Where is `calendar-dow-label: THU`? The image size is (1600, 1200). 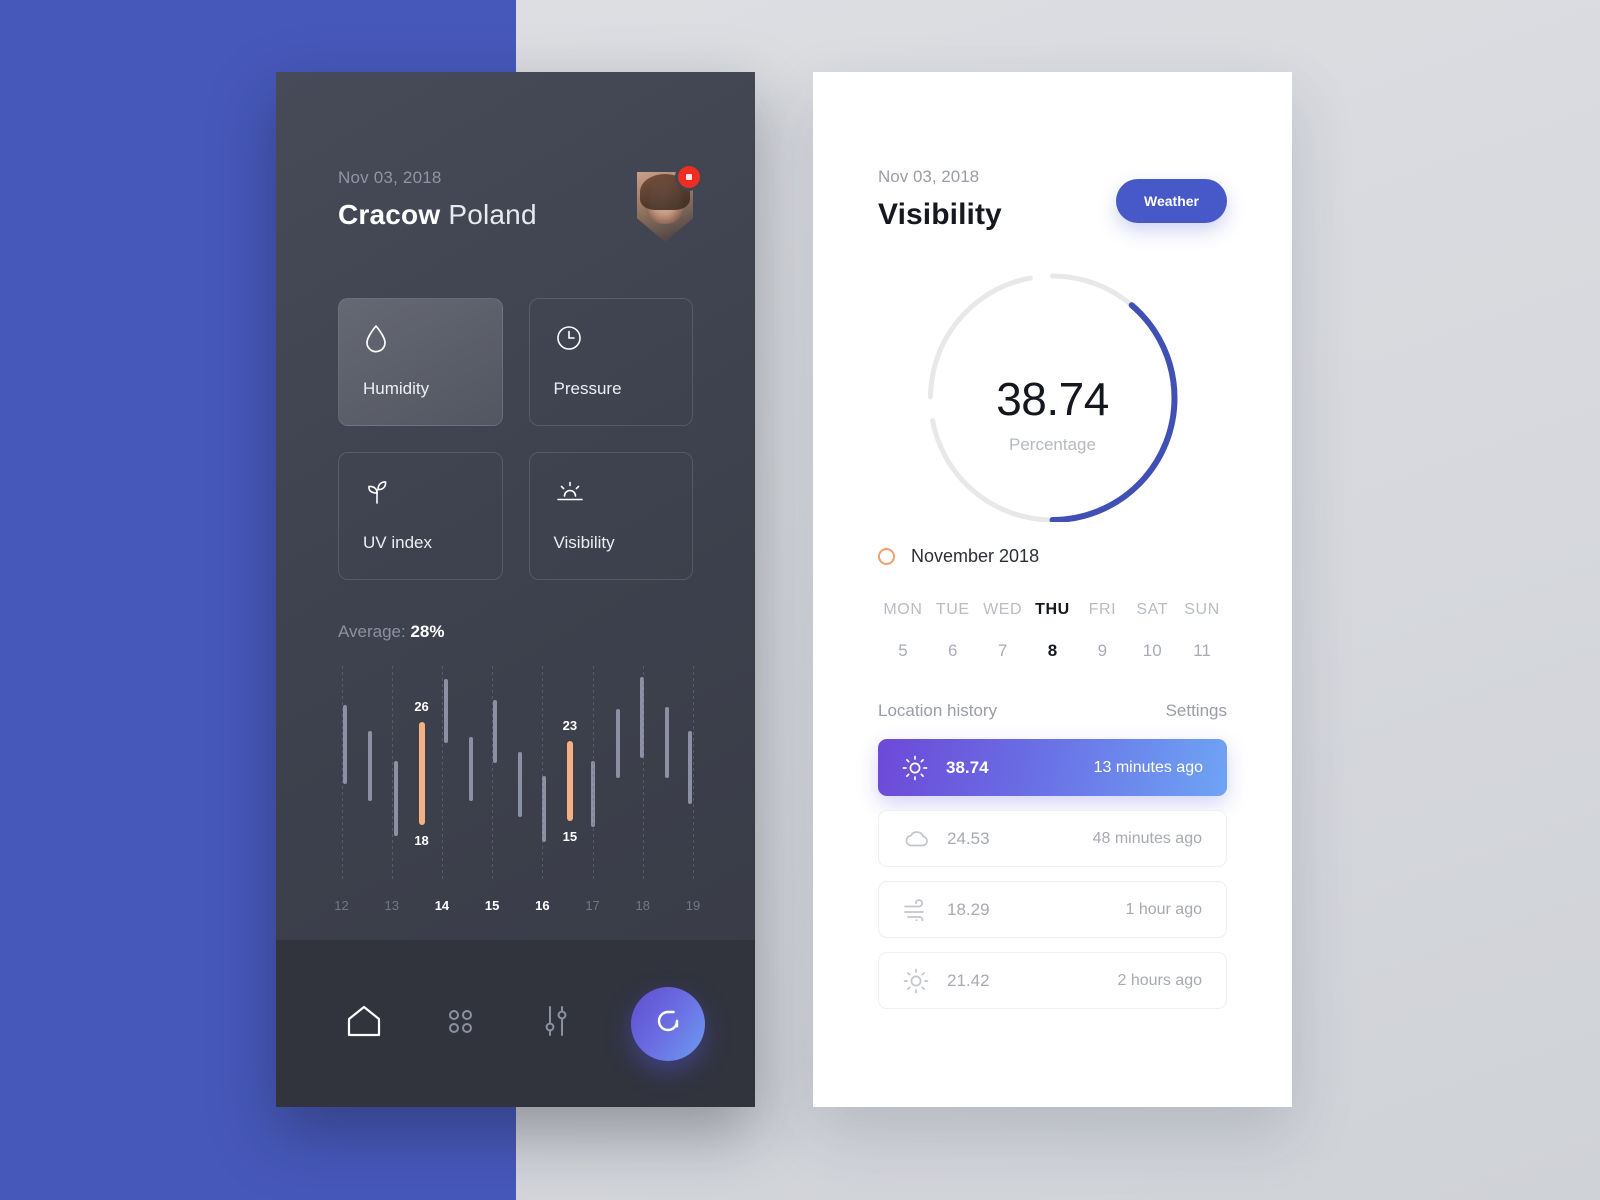
calendar-dow-label: THU is located at coordinates (1052, 609).